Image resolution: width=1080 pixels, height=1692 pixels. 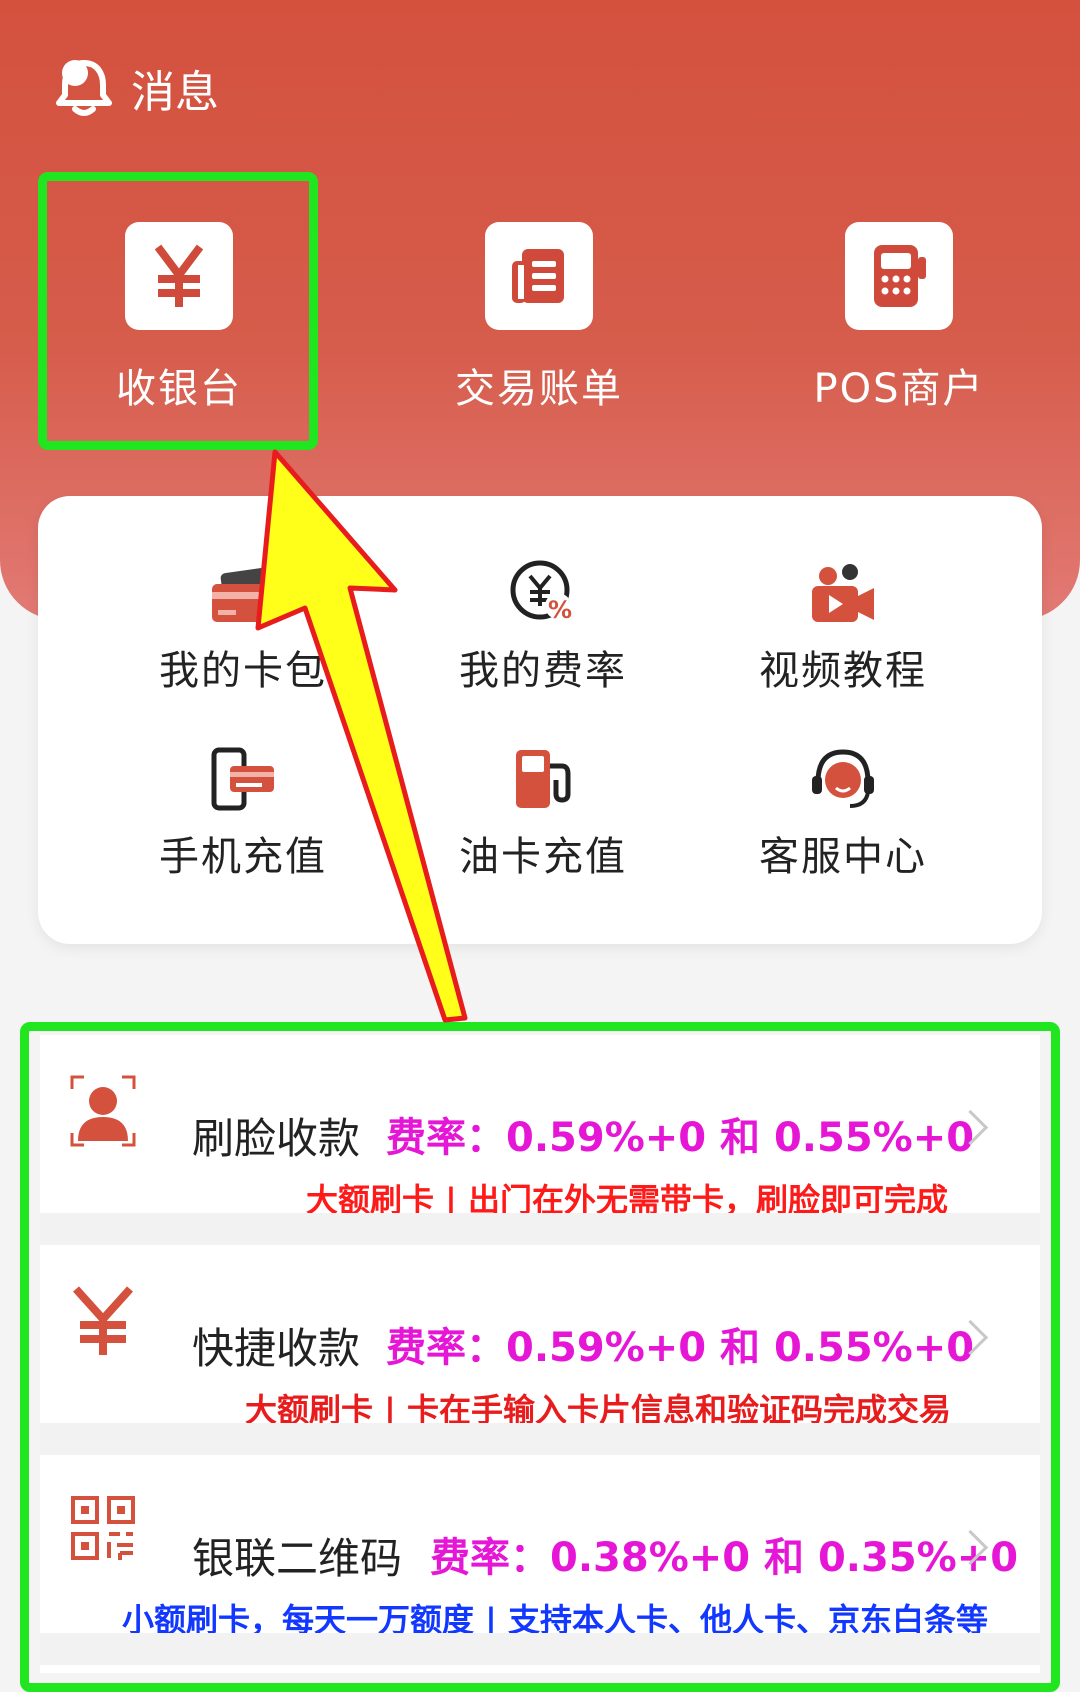 What do you see at coordinates (361, 736) in the screenshot?
I see `annotation-arrow` at bounding box center [361, 736].